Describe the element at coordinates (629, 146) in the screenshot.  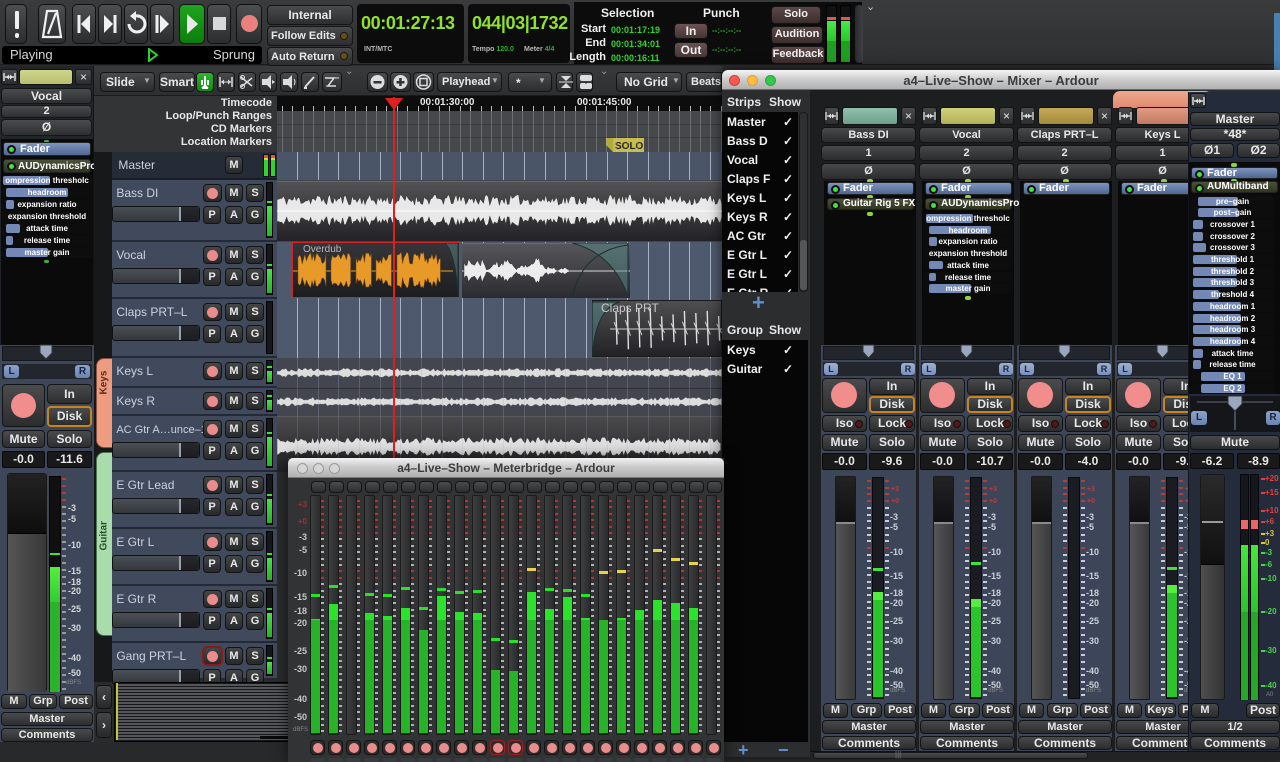
I see `svg-text: SOLO` at that location.